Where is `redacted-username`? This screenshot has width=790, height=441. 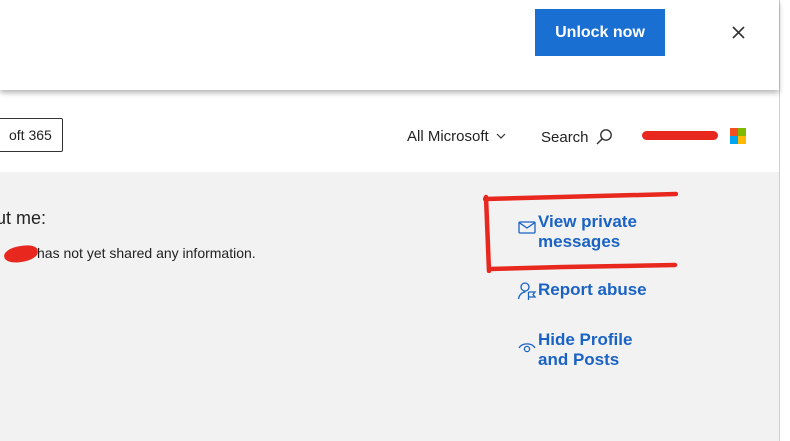
redacted-username is located at coordinates (21, 254).